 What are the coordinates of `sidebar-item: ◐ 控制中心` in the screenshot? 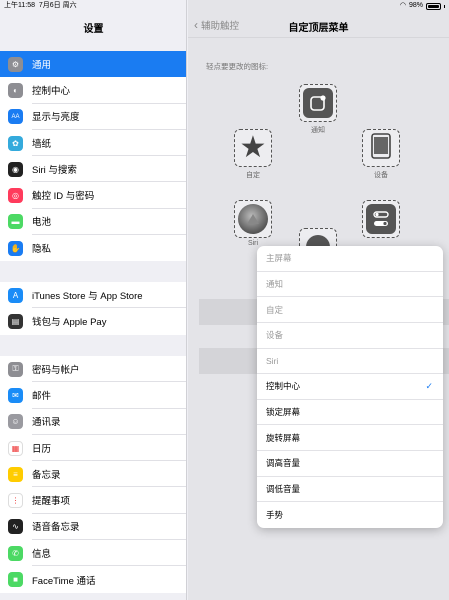 It's located at (93, 90).